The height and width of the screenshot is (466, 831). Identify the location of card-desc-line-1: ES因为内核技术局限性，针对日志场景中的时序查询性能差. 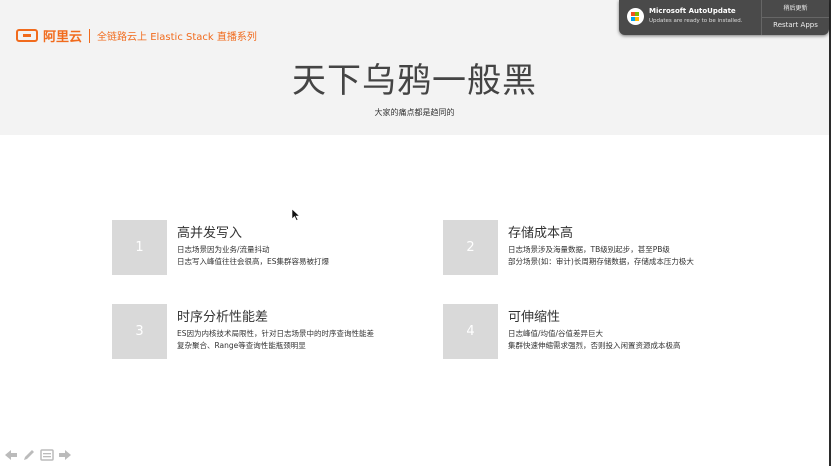
(275, 333).